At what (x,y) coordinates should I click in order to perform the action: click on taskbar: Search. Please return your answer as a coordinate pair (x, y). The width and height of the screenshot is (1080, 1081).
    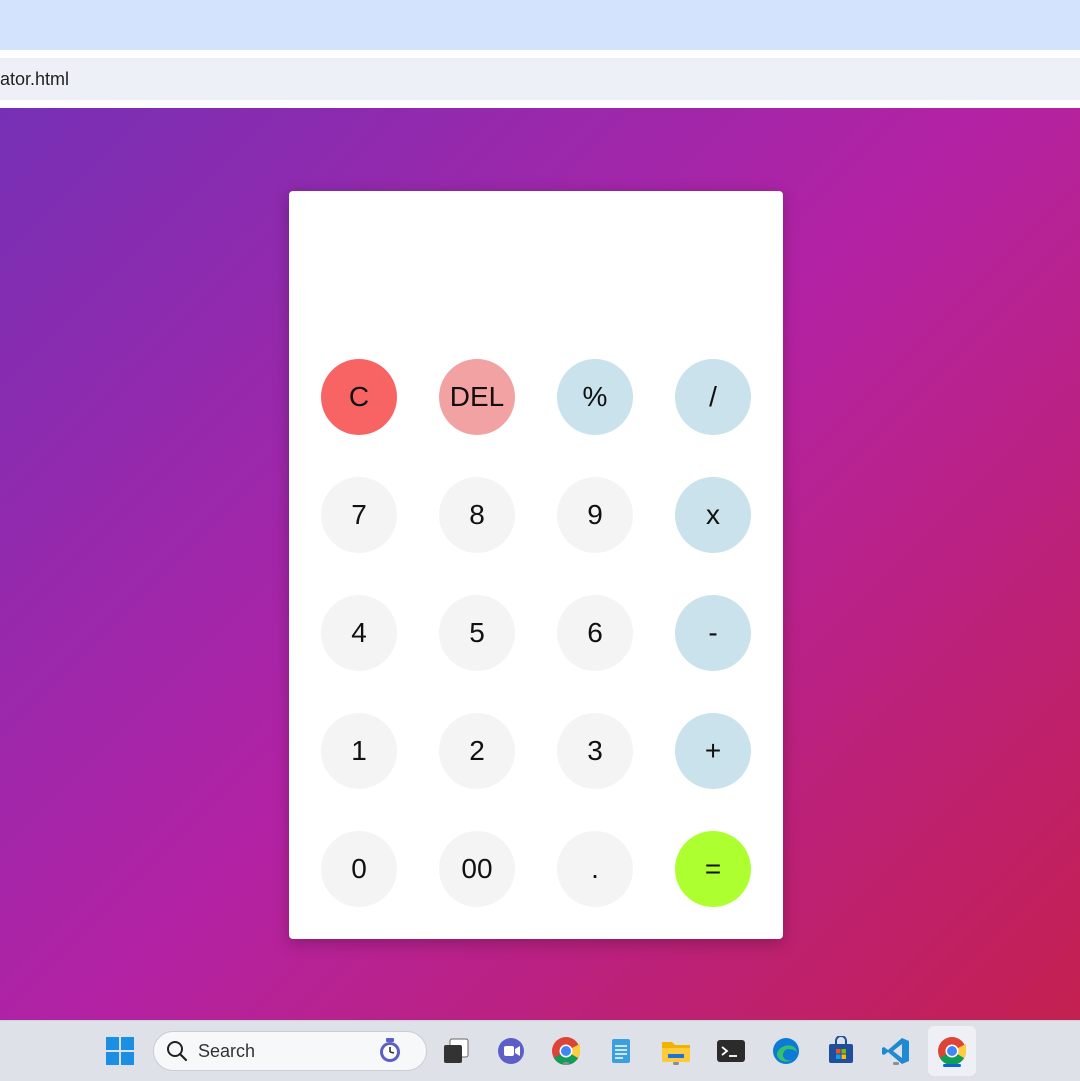
    Looking at the image, I should click on (540, 1050).